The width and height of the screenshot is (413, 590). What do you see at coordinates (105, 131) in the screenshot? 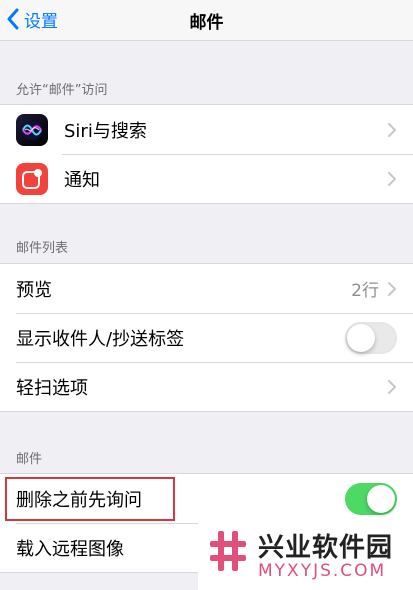
I see `siri-search-label: Siri与搜索` at bounding box center [105, 131].